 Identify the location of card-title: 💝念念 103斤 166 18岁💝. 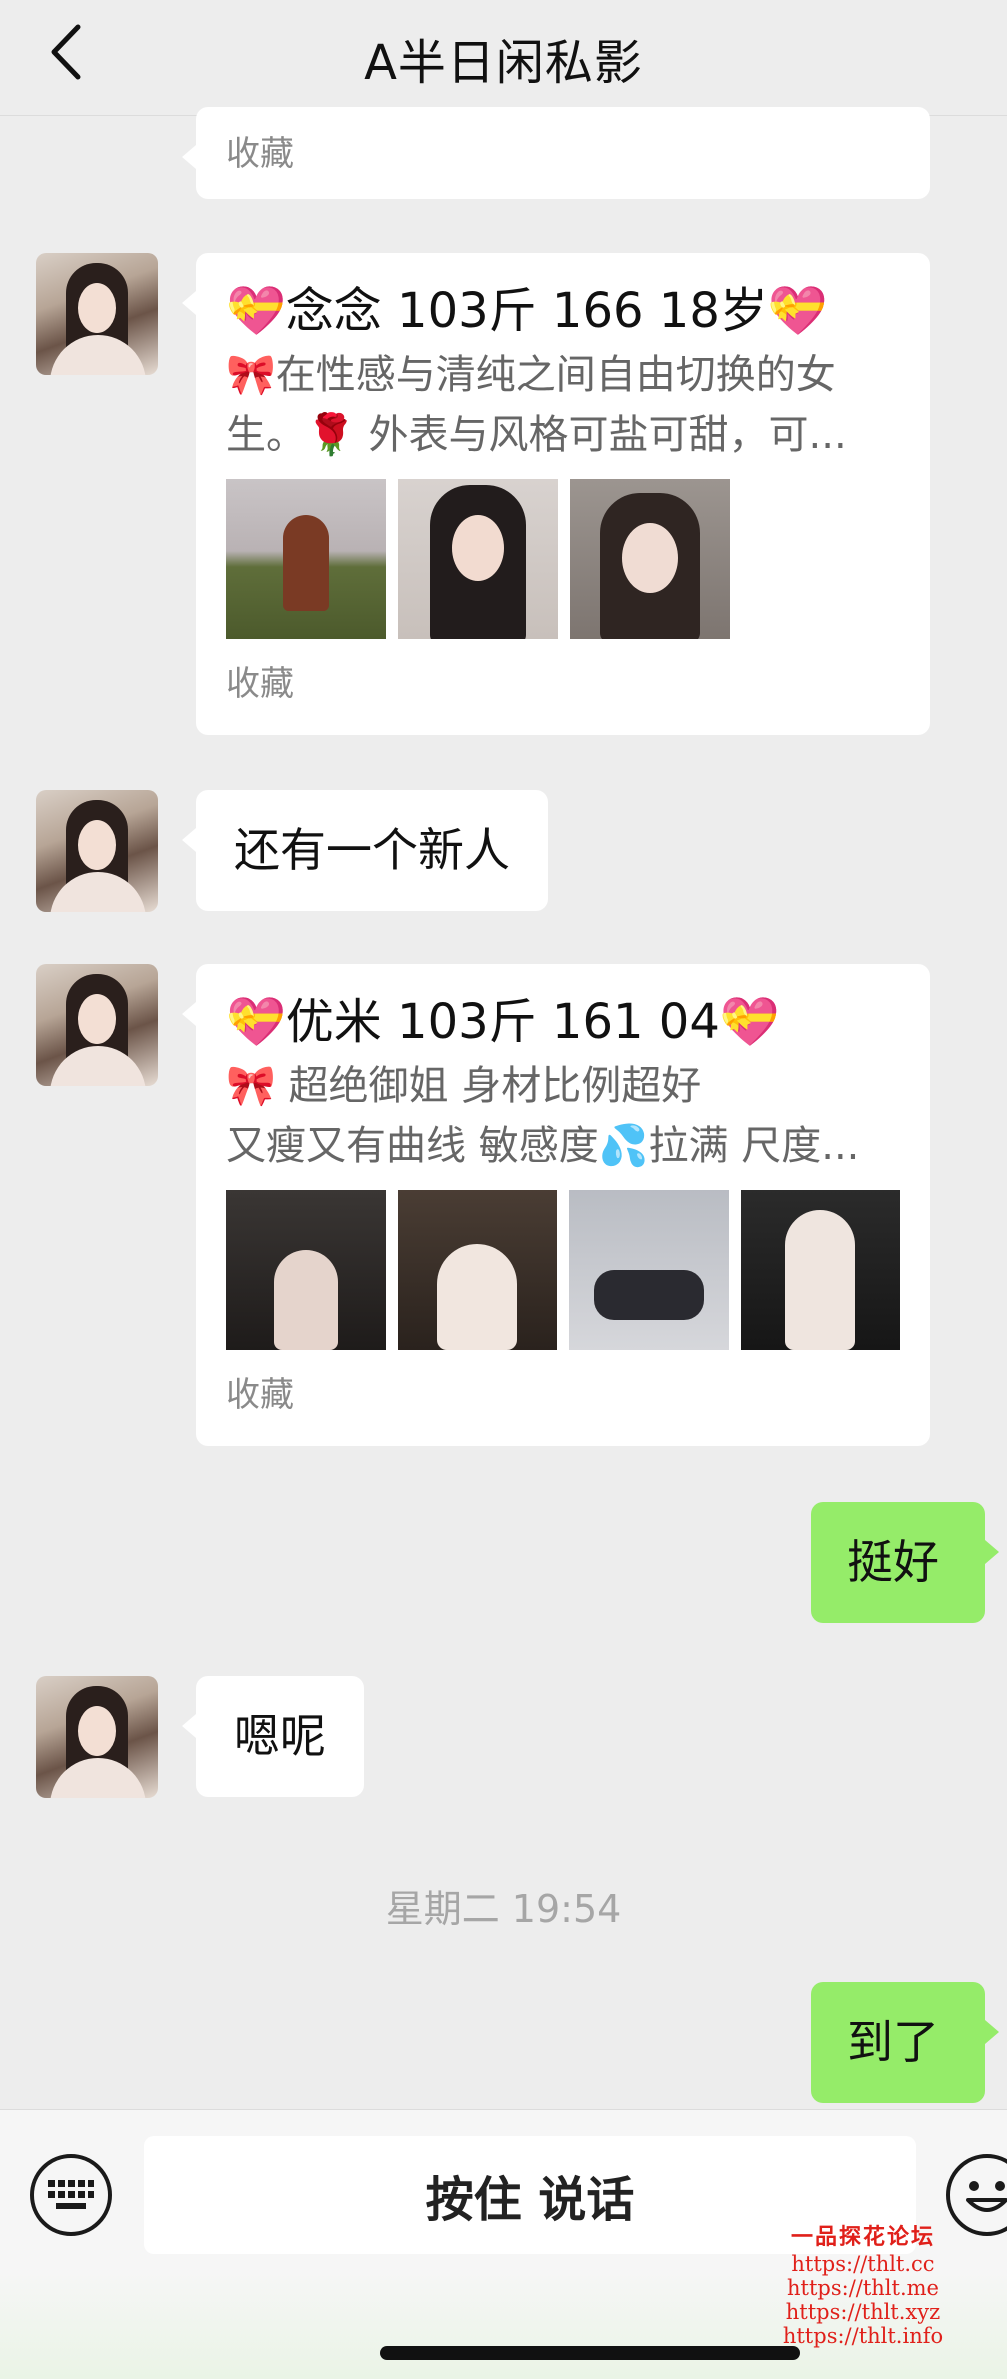
(527, 311).